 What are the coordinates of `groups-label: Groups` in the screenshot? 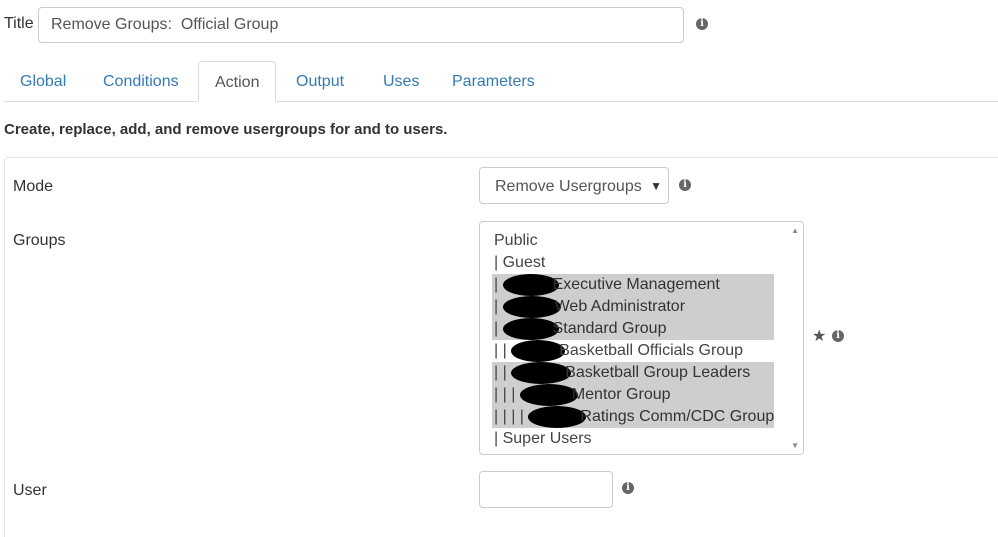 It's located at (39, 240).